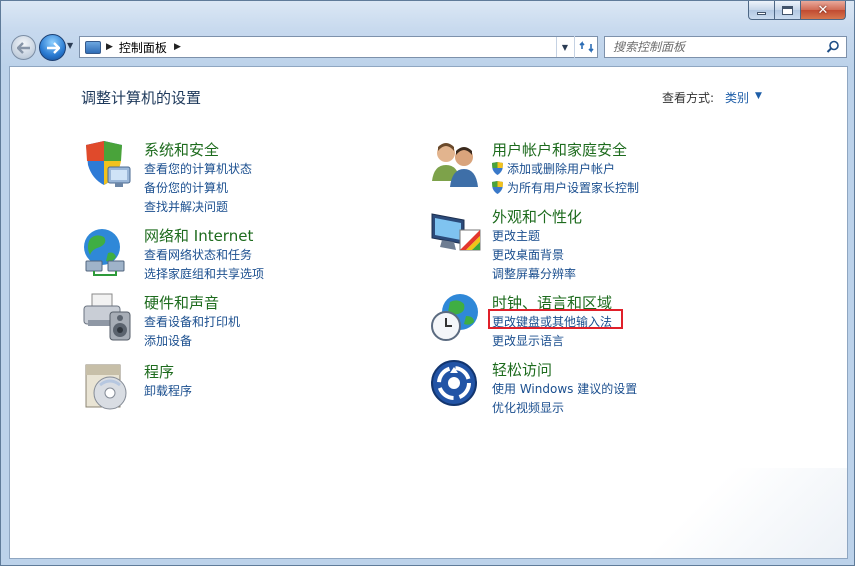  Describe the element at coordinates (456, 165) in the screenshot. I see `users-icon` at that location.